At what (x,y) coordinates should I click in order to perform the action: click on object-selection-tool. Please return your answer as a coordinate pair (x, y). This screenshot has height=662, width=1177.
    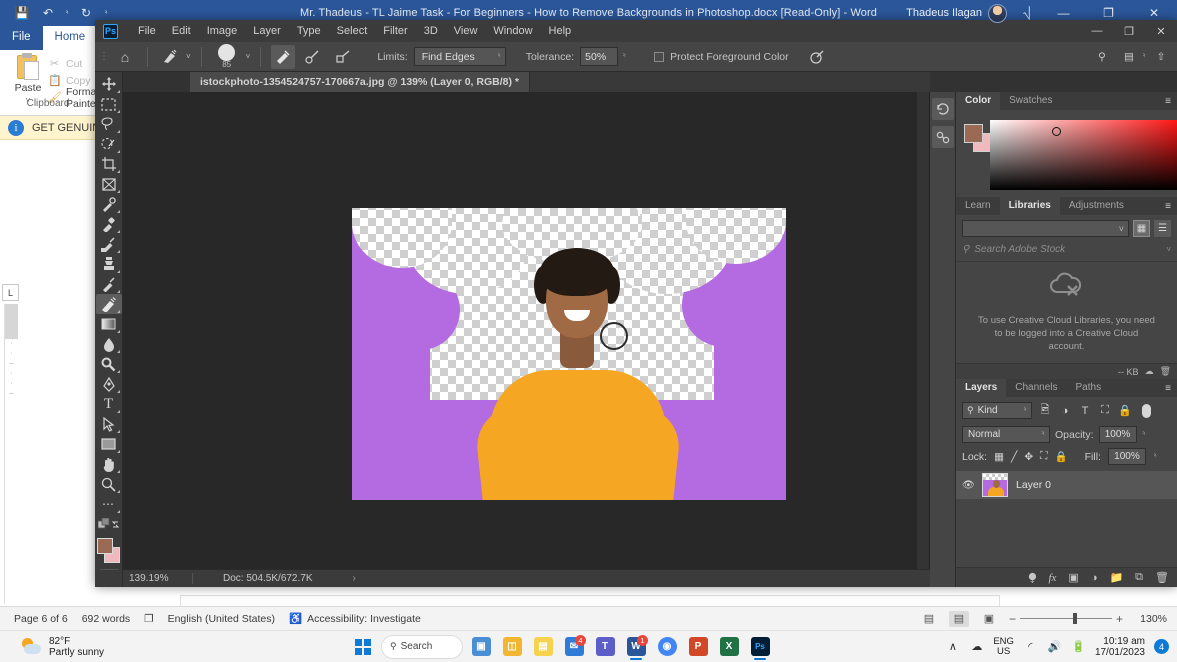
    Looking at the image, I should click on (109, 144).